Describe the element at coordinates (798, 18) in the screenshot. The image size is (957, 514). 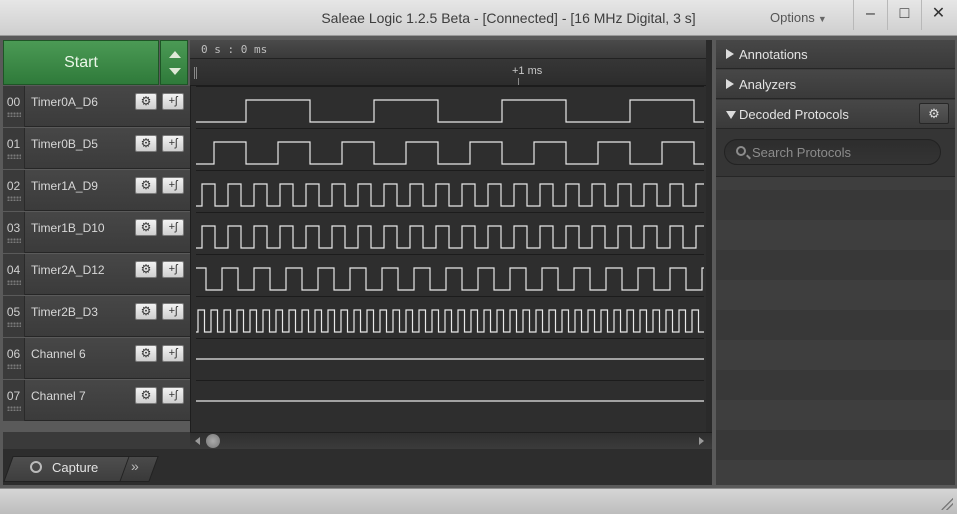
I see `options-menu: Options ▼` at that location.